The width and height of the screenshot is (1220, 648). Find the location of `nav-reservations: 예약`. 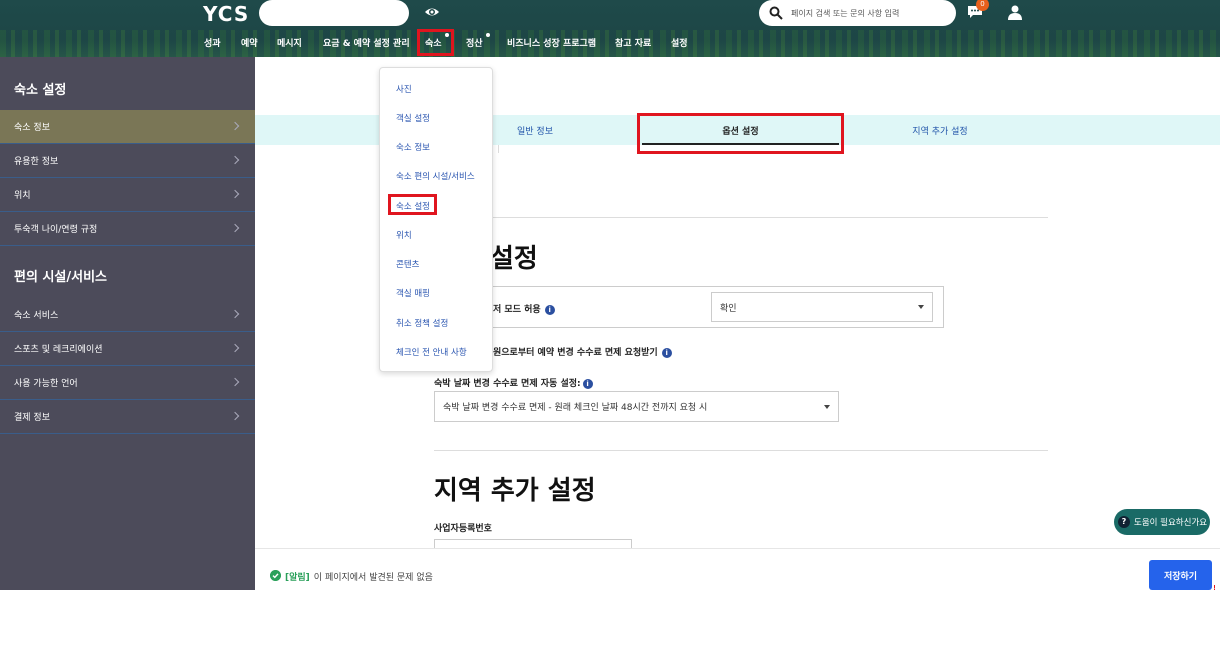

nav-reservations: 예약 is located at coordinates (249, 42).